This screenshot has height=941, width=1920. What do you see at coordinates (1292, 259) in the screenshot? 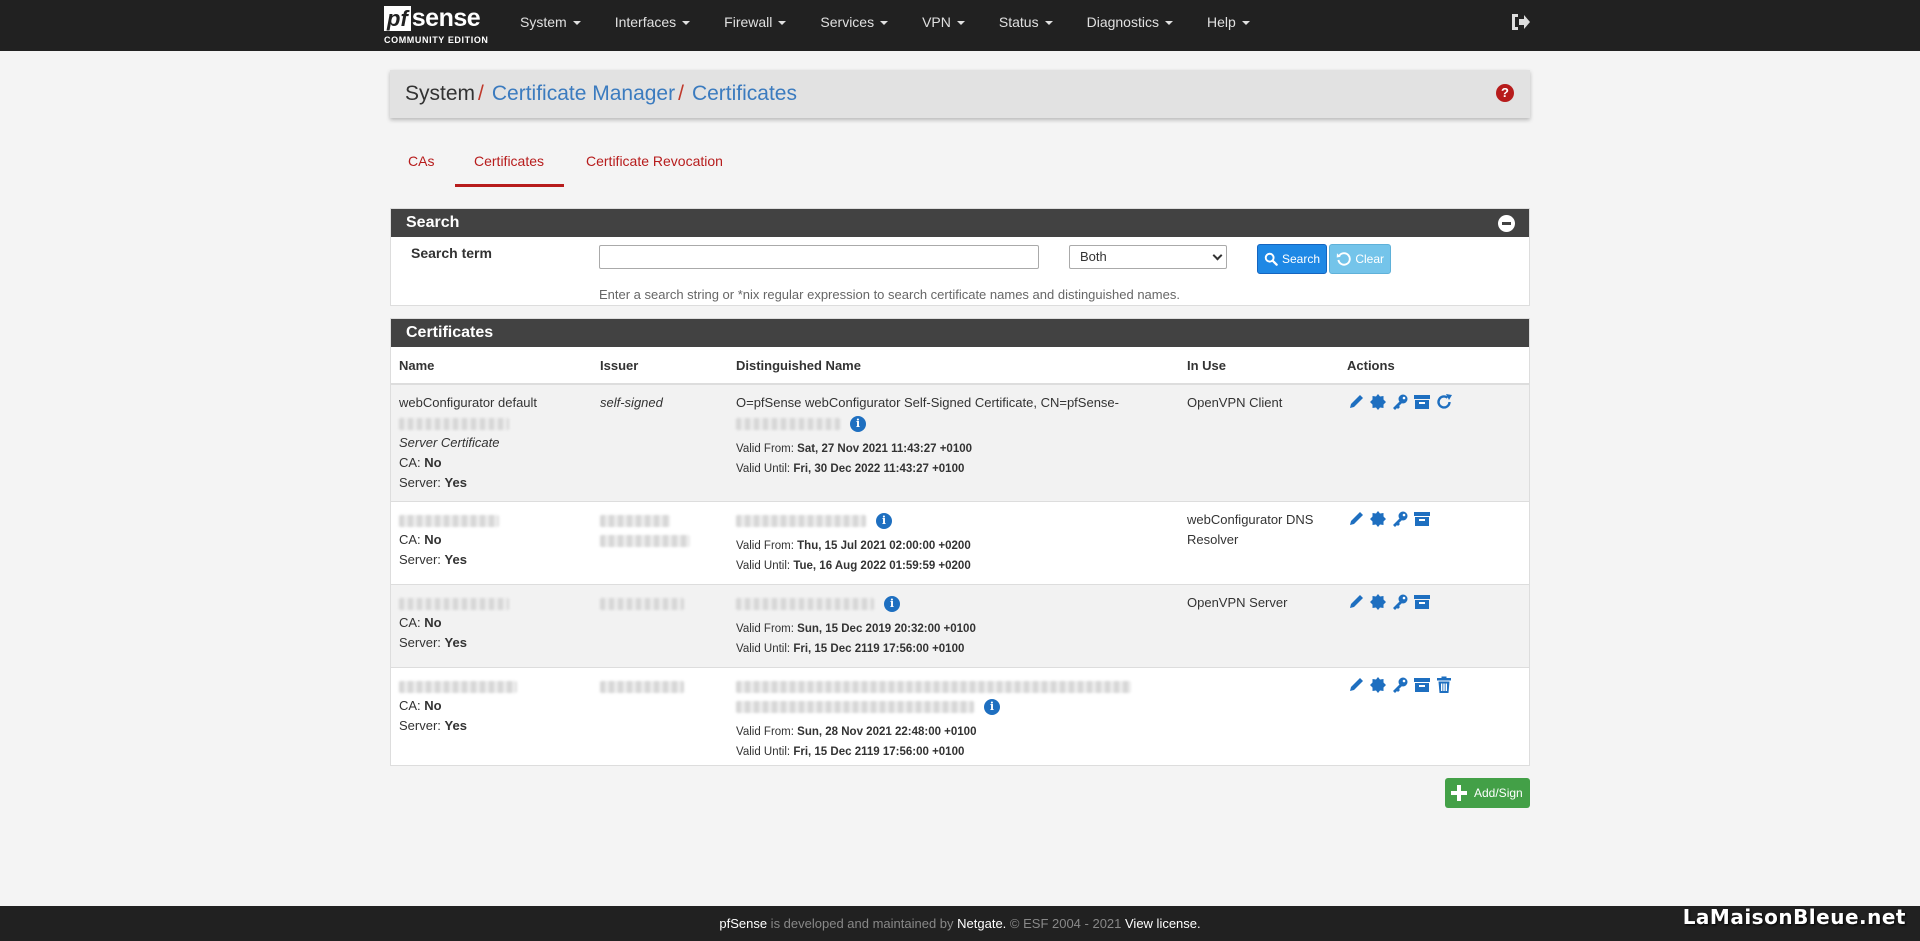
I see `search-button: Search` at bounding box center [1292, 259].